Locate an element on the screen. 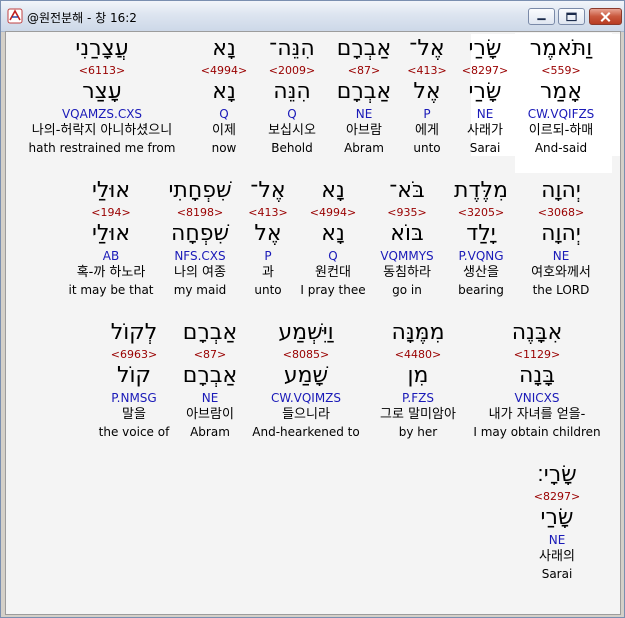 This screenshot has width=625, height=618. korean-gloss: 말을 is located at coordinates (134, 414).